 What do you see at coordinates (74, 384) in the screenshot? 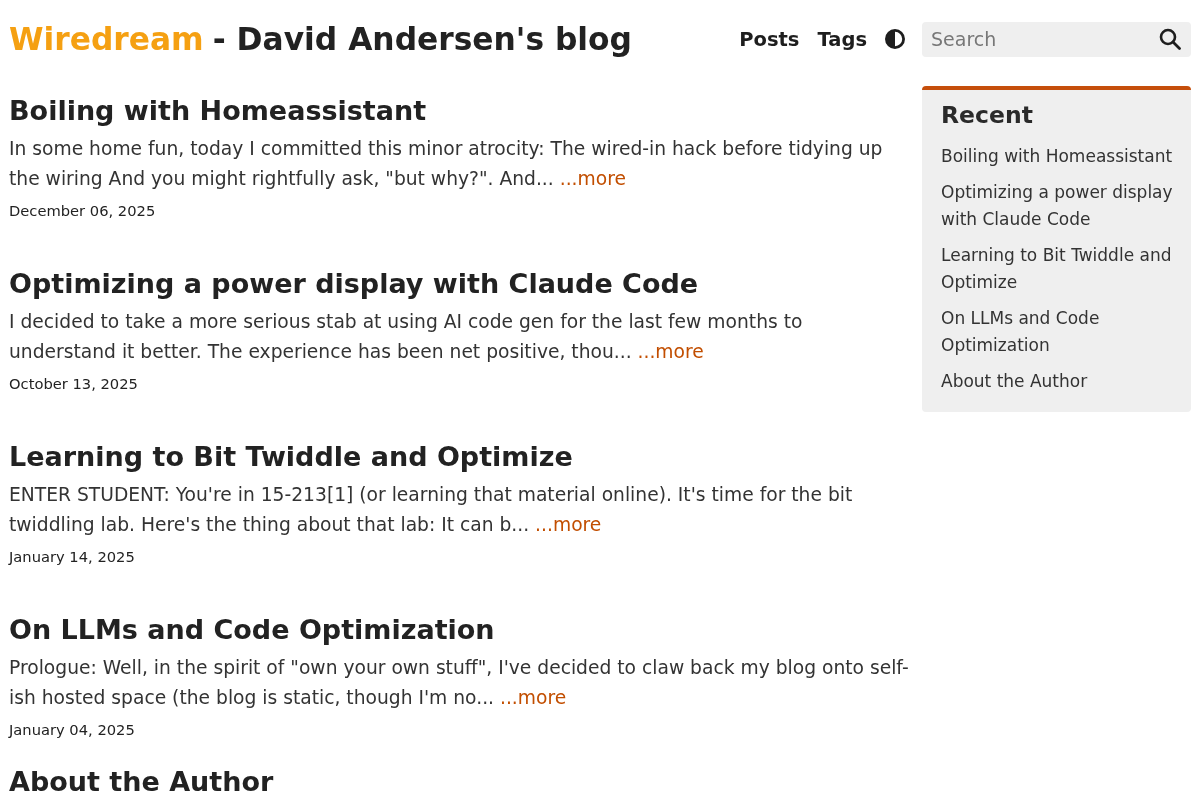
I see `post-date: October 13, 2025` at bounding box center [74, 384].